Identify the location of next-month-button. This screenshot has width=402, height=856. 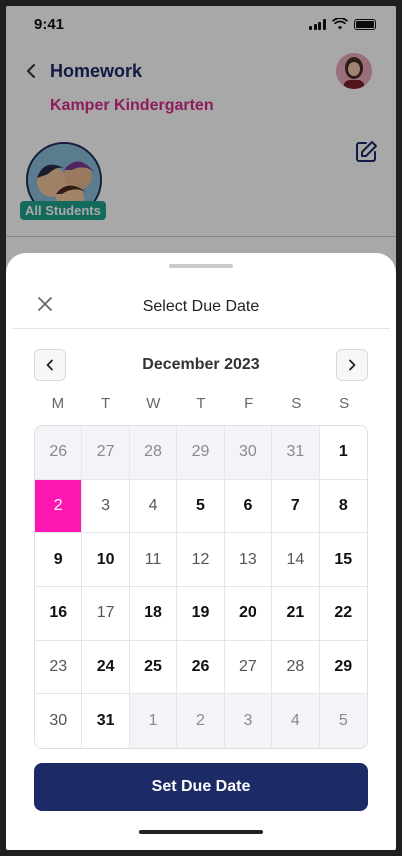
(352, 365).